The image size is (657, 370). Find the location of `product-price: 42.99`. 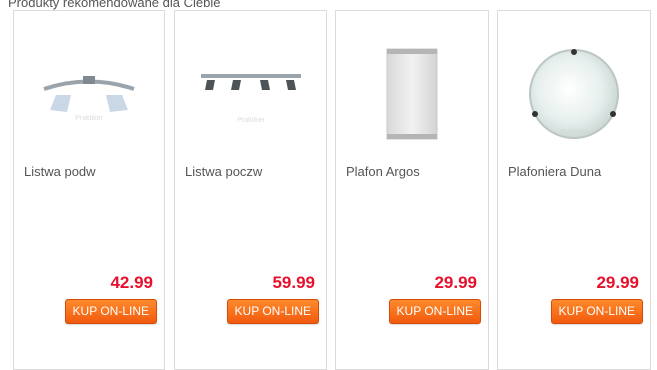

product-price: 42.99 is located at coordinates (131, 282).